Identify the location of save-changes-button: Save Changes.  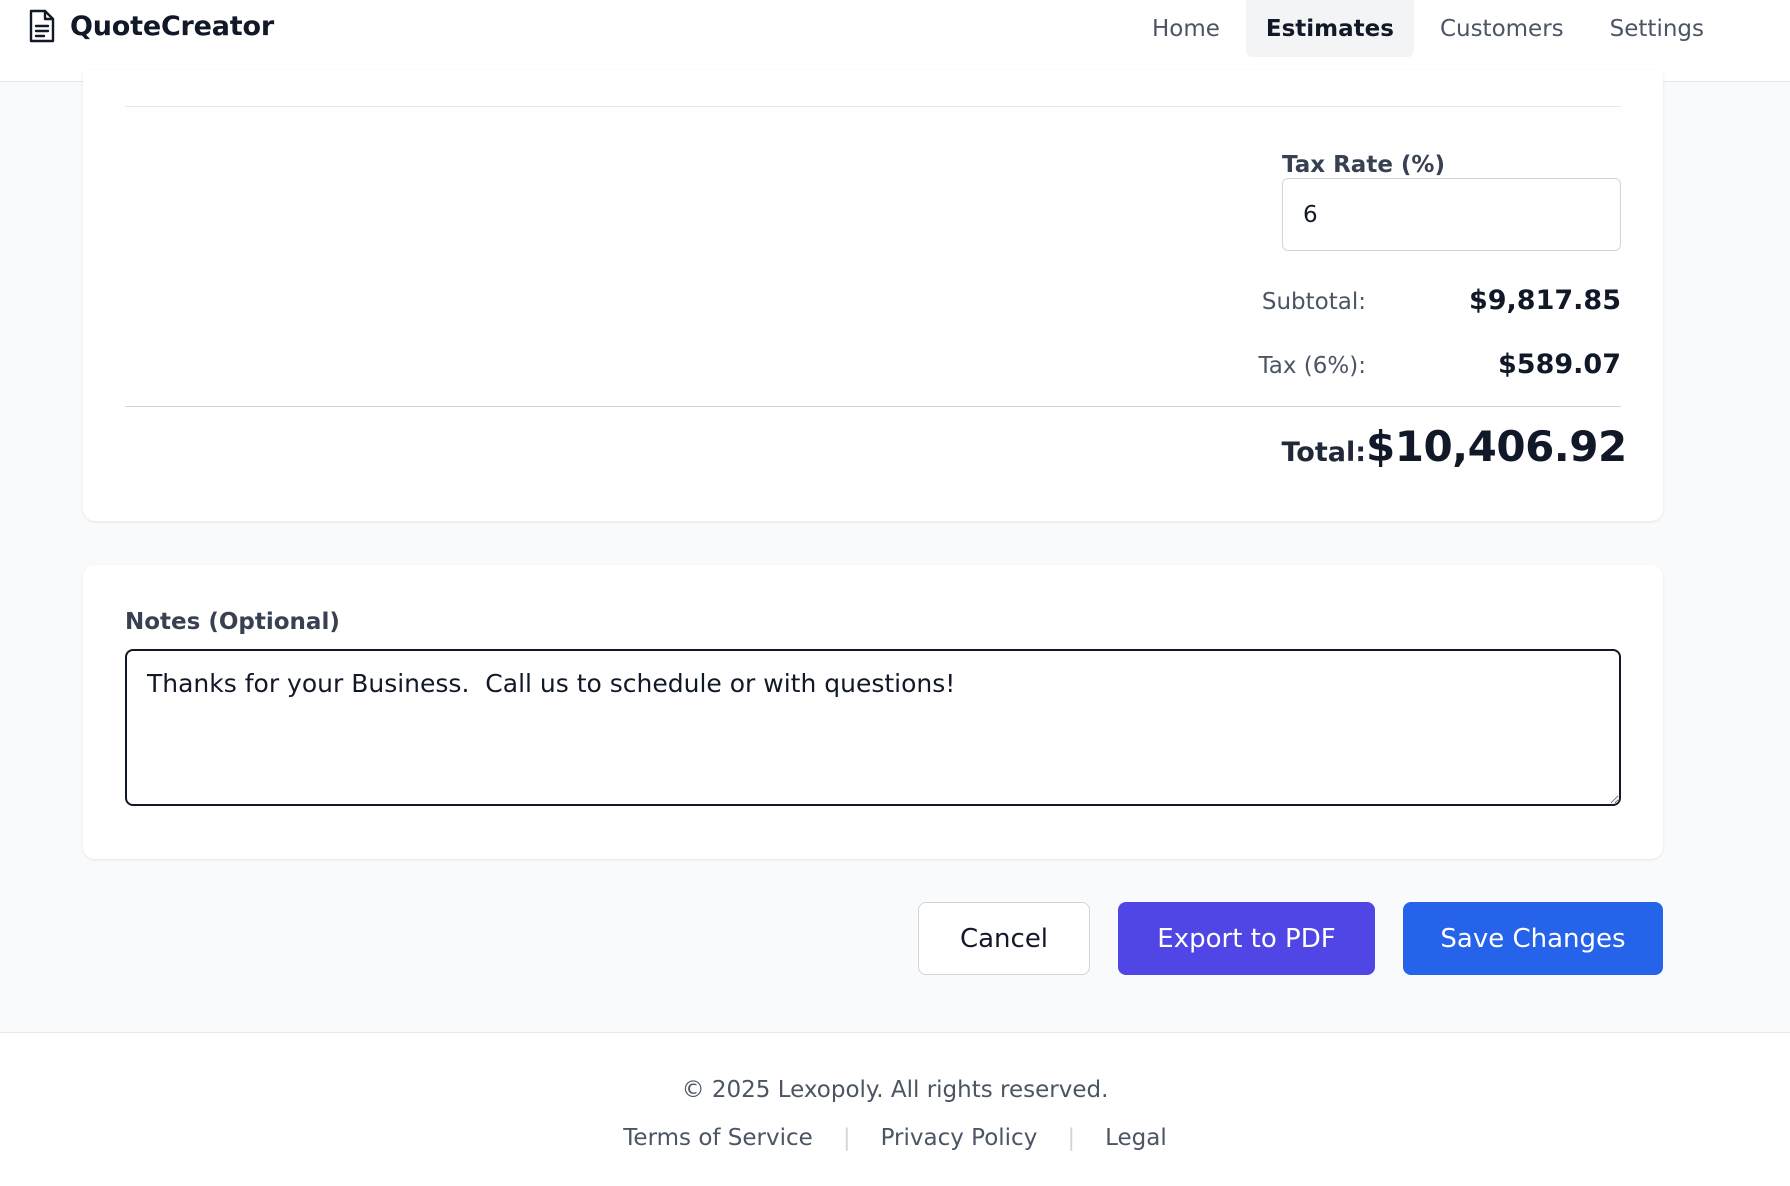
(1533, 938).